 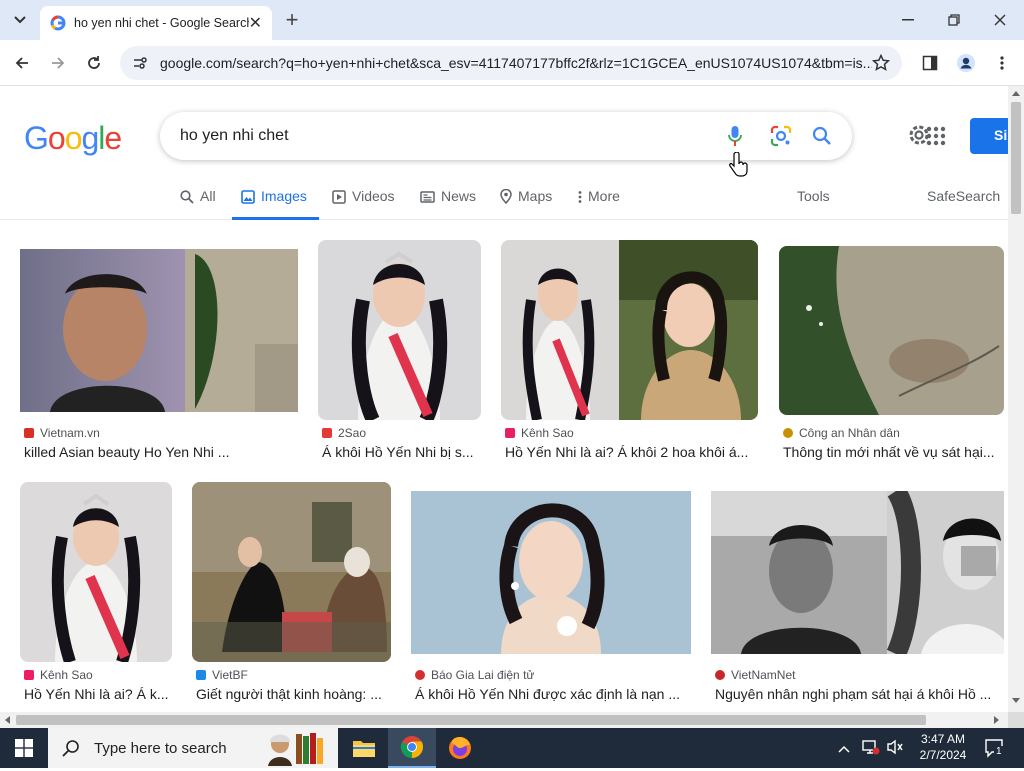 What do you see at coordinates (849, 433) in the screenshot?
I see `source-name: Công an Nhân dân` at bounding box center [849, 433].